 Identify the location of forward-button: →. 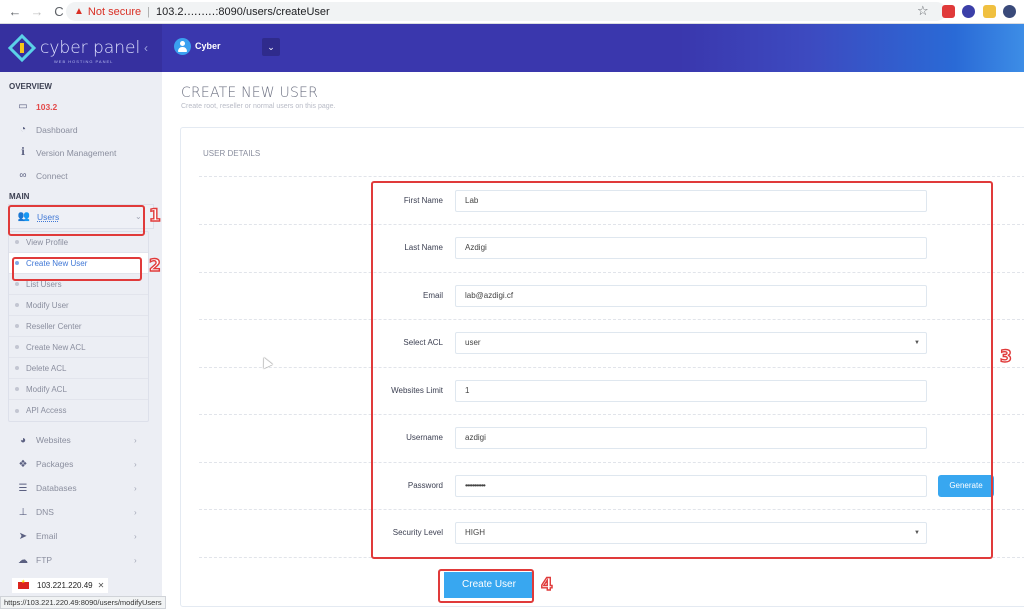
(37, 11).